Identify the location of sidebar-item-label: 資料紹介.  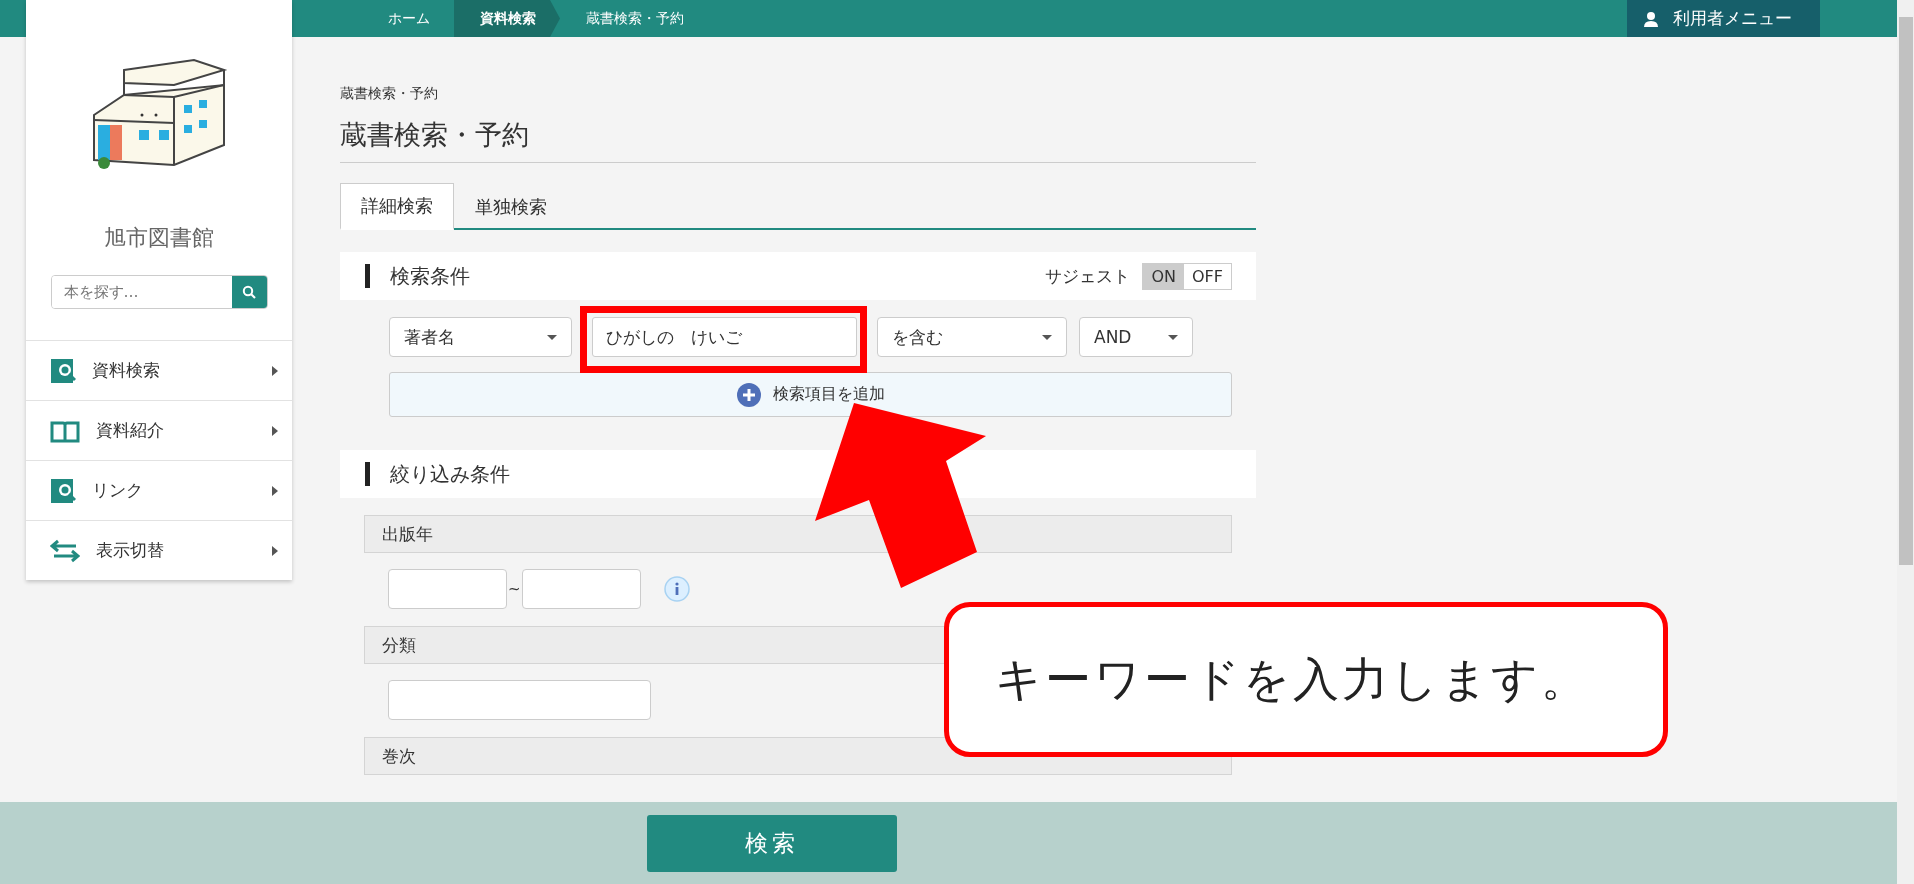
(130, 430).